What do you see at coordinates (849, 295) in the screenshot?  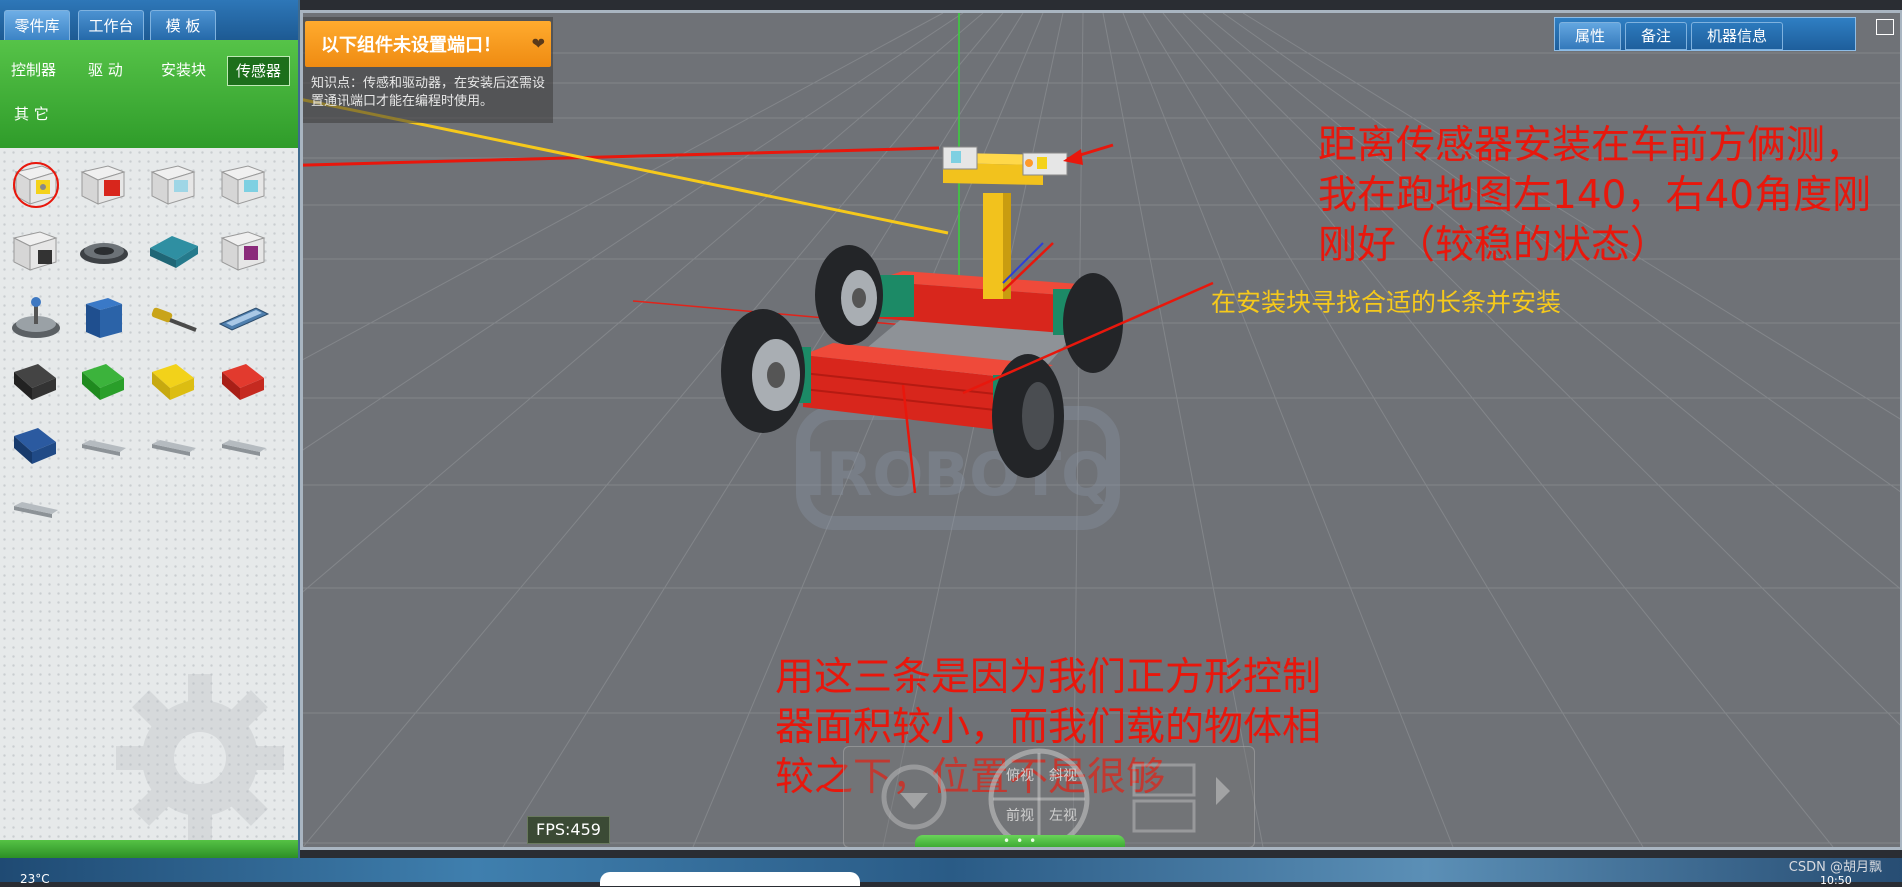 I see `wheel-rear-left` at bounding box center [849, 295].